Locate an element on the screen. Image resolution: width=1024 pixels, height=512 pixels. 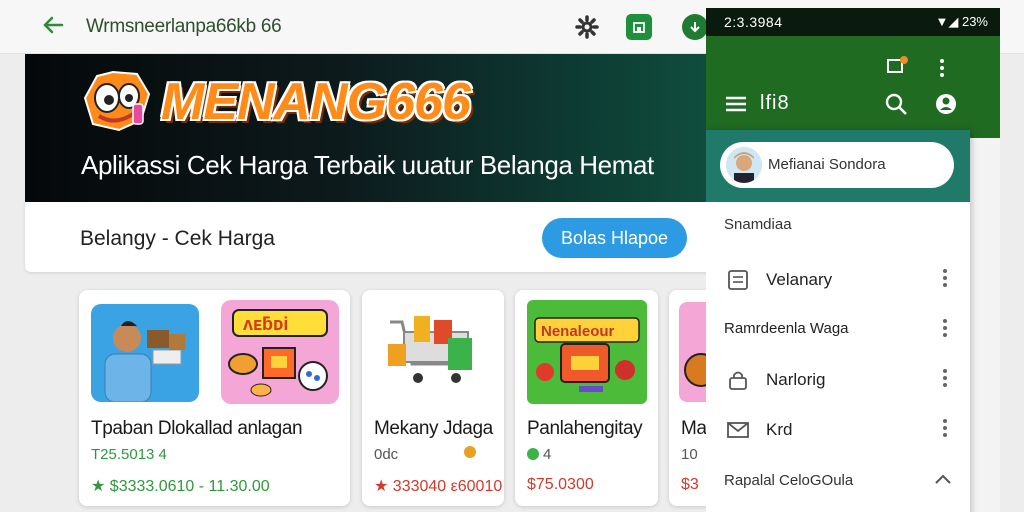
lock-icon is located at coordinates (738, 380).